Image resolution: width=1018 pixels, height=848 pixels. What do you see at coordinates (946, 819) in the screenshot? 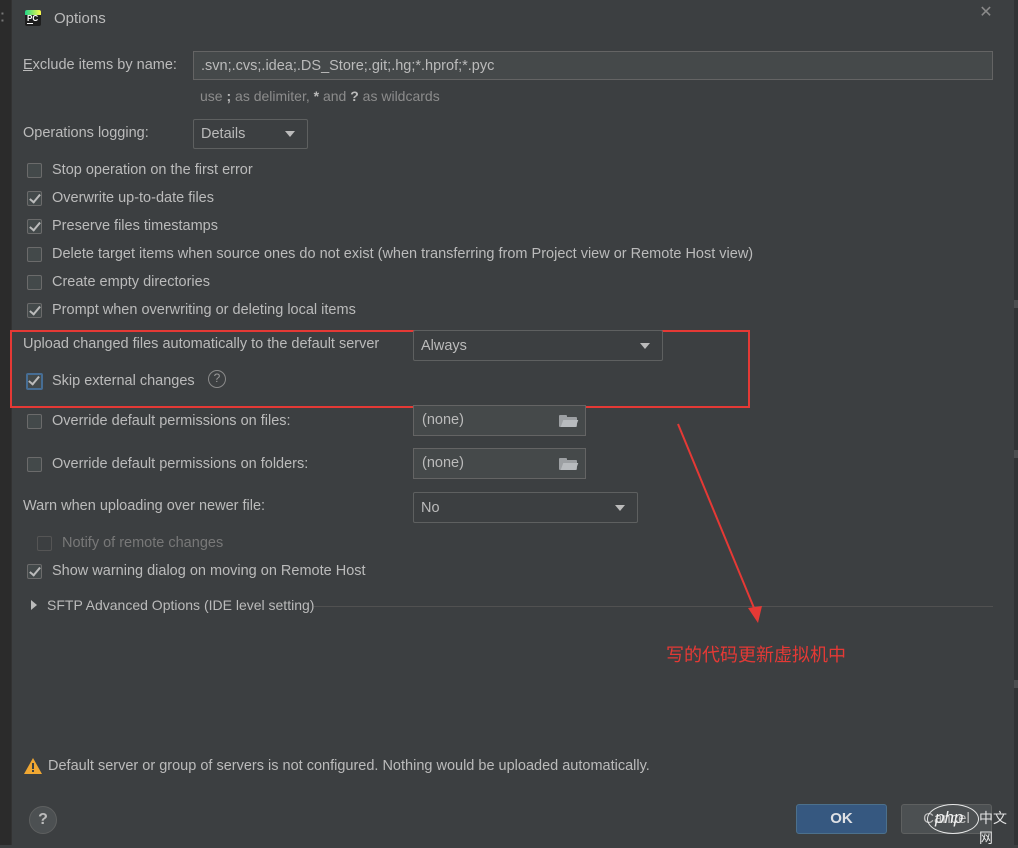
I see `cancel-button: Cancel` at bounding box center [946, 819].